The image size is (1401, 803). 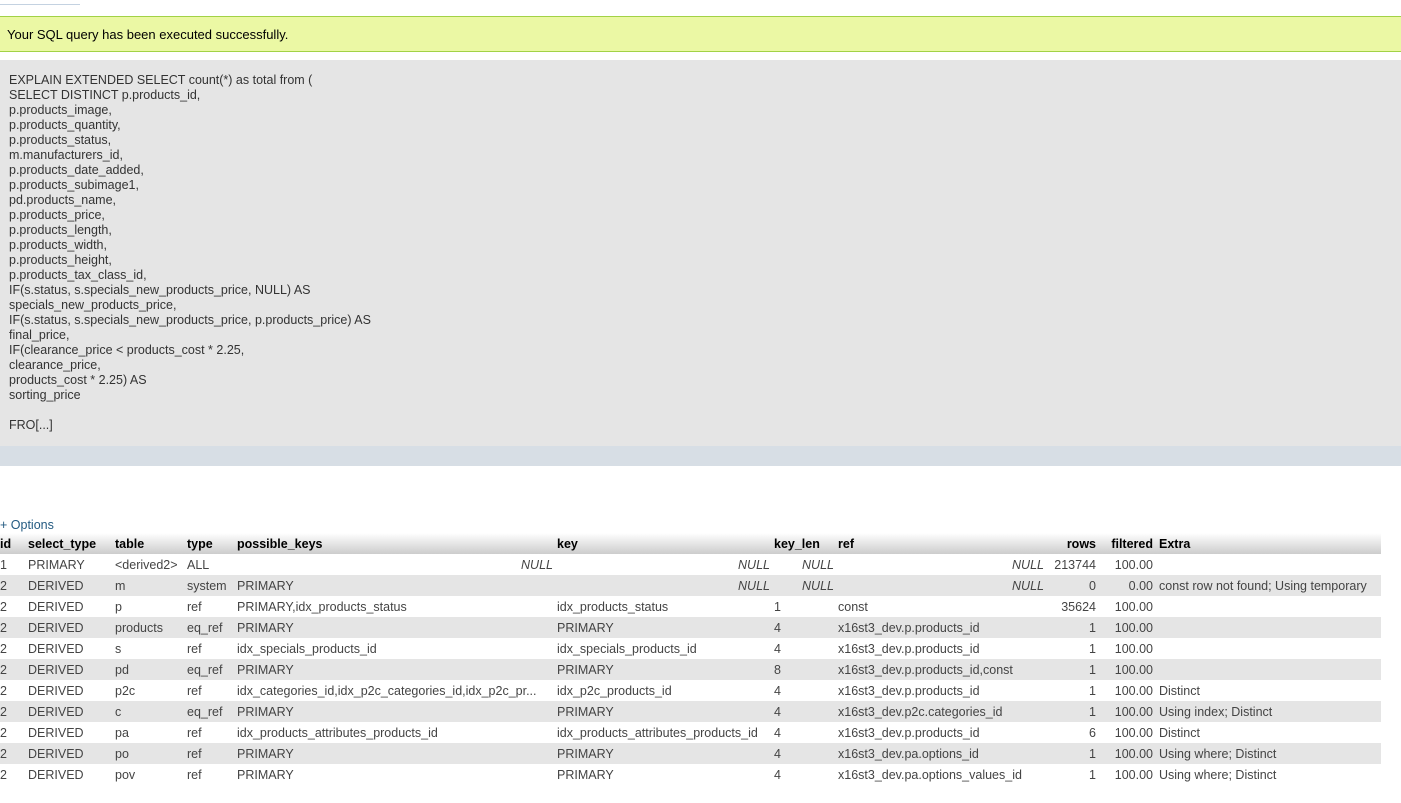 I want to click on col-header-select-type: select_type, so click(x=71, y=543).